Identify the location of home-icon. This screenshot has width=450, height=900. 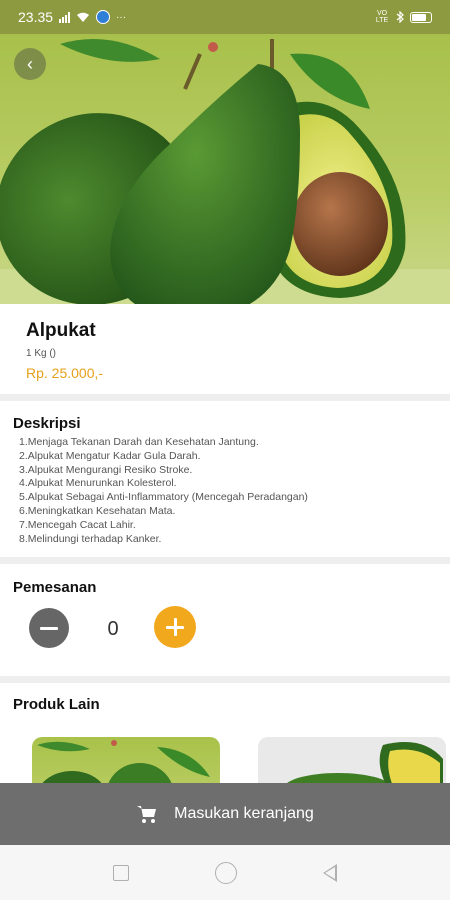
(226, 872).